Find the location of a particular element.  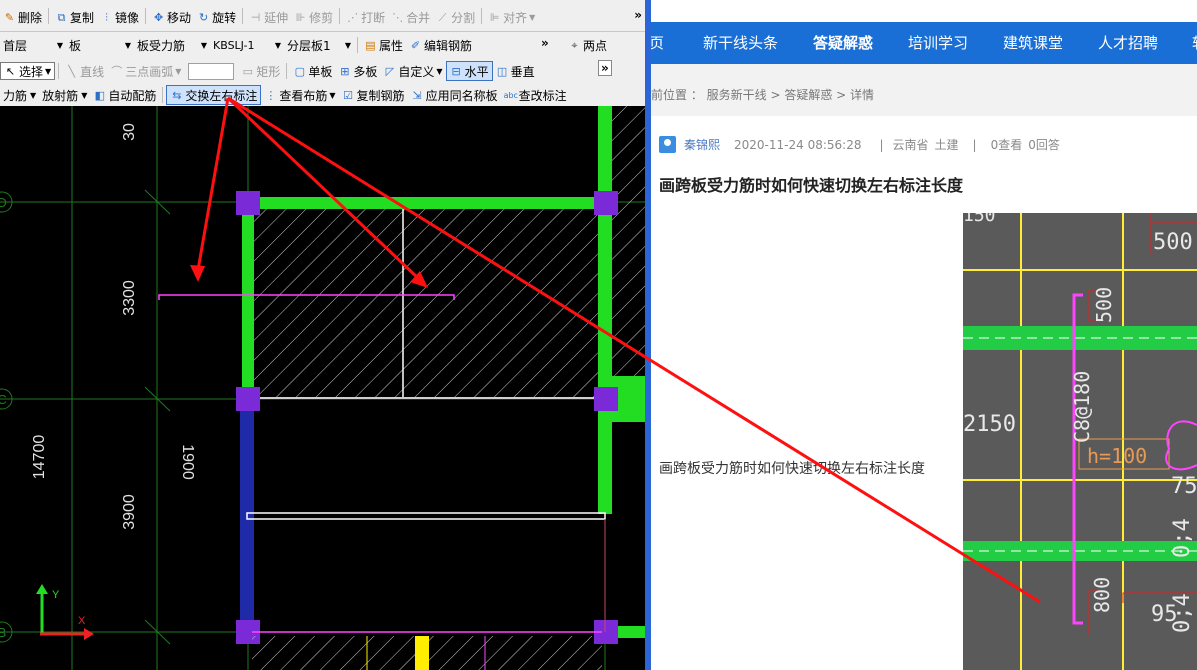

swap-labels-icon: ⇆ is located at coordinates (177, 95).